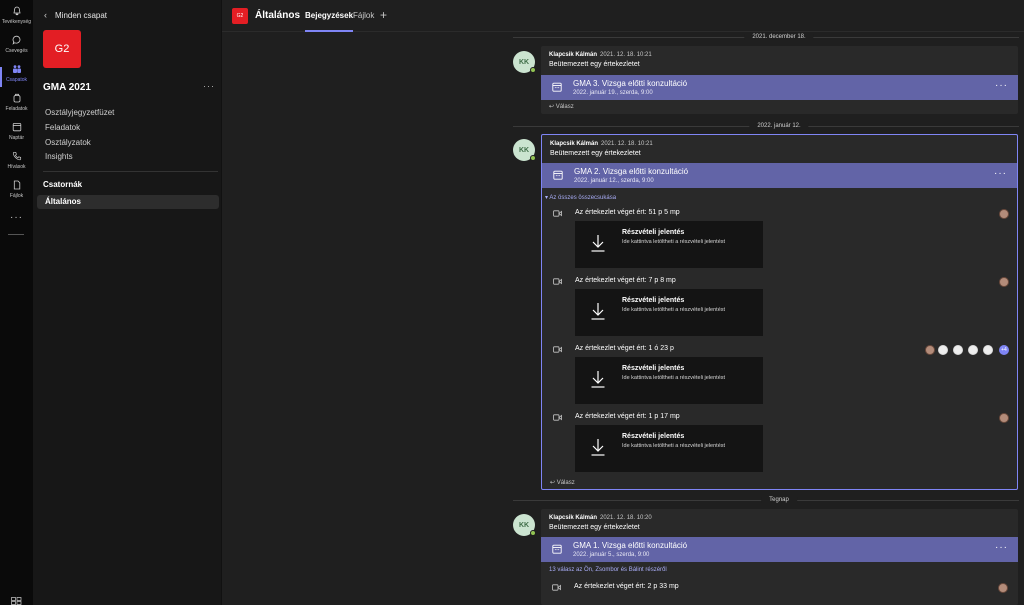 The image size is (1024, 605). Describe the element at coordinates (623, 16) in the screenshot. I see `channel-header: G2 Általános Bejegyzések Fájlok +` at that location.